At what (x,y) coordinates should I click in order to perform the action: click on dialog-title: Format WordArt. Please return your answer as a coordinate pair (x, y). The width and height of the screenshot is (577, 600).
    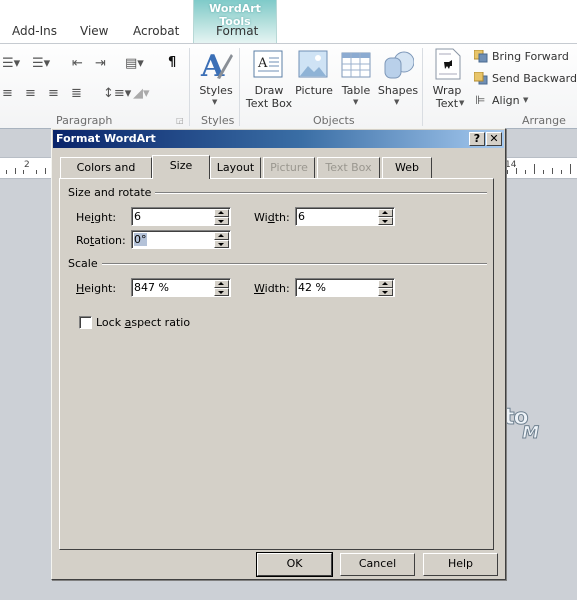
    Looking at the image, I should click on (106, 138).